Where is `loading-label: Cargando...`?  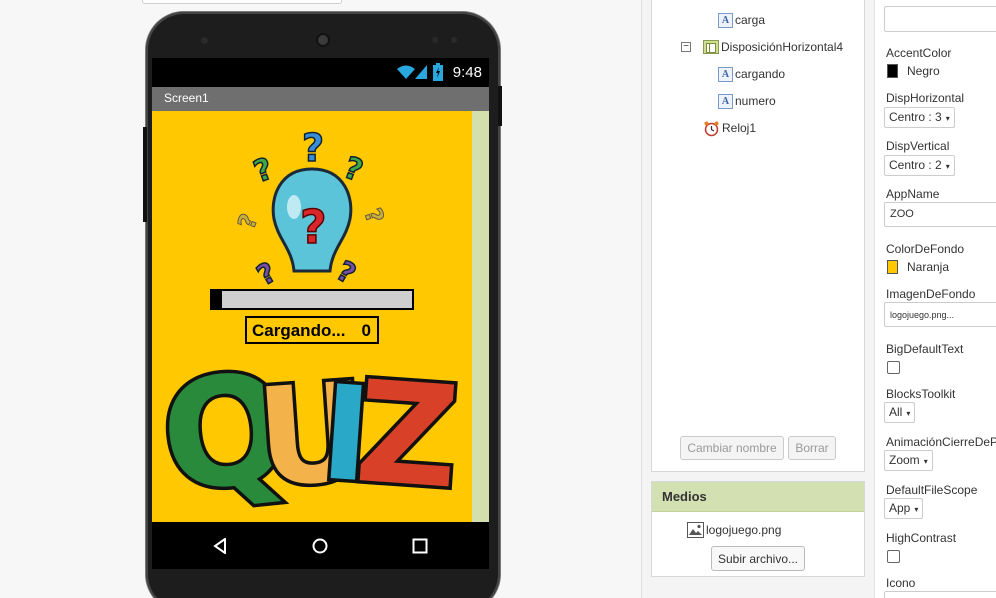
loading-label: Cargando... is located at coordinates (299, 330).